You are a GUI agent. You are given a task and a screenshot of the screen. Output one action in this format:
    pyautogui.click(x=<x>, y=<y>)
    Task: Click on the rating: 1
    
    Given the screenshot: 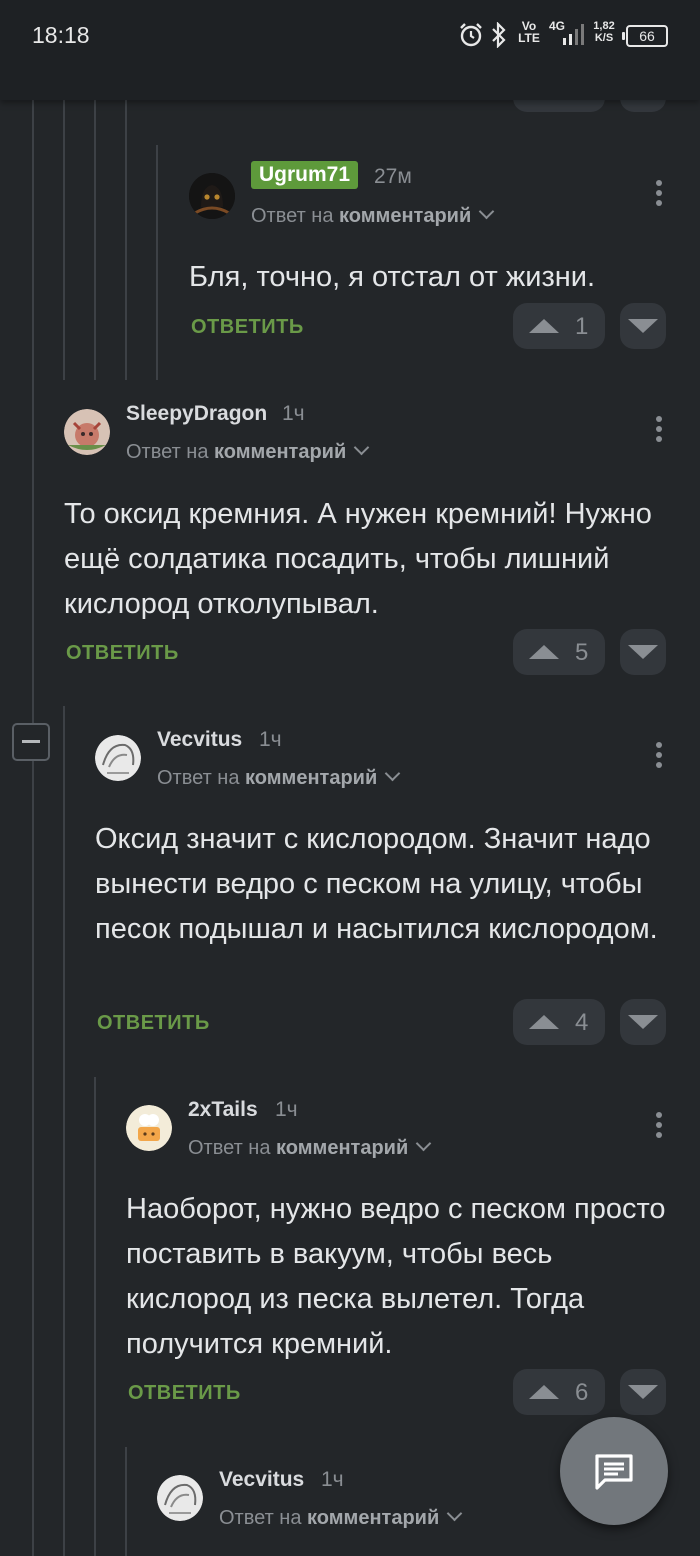 What is the action you would take?
    pyautogui.click(x=582, y=326)
    